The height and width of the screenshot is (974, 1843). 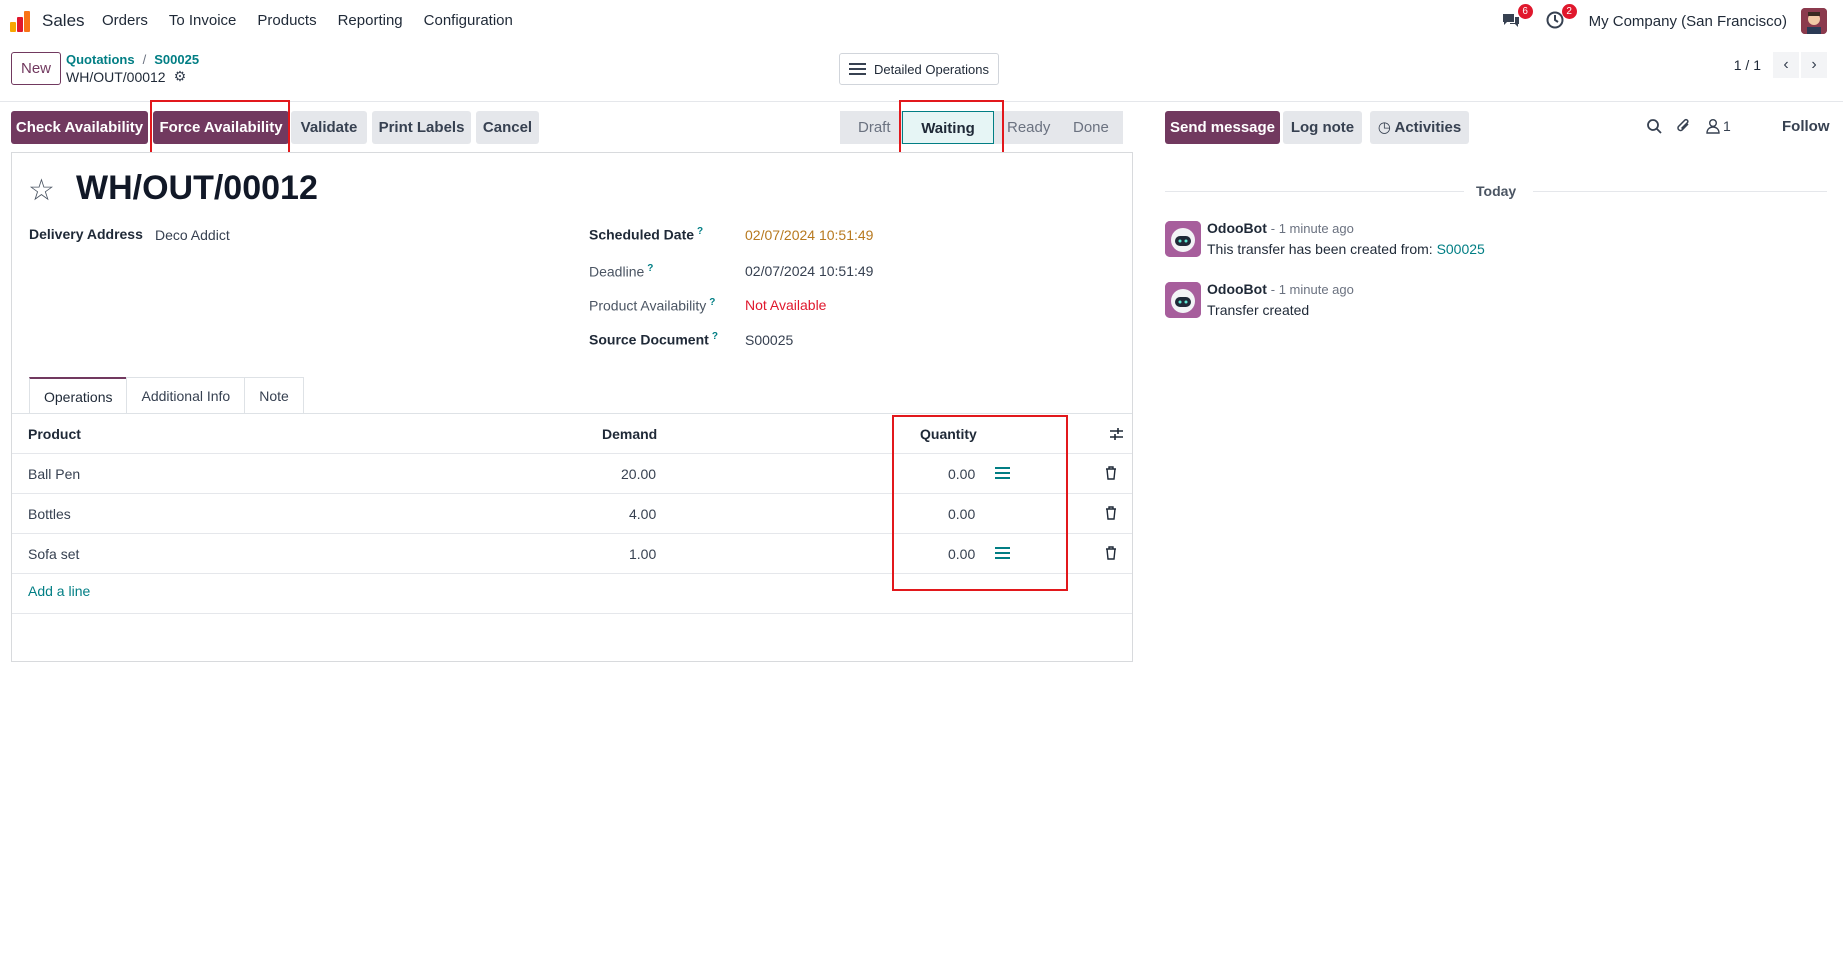 What do you see at coordinates (22, 21) in the screenshot?
I see `sales-app-logo-icon` at bounding box center [22, 21].